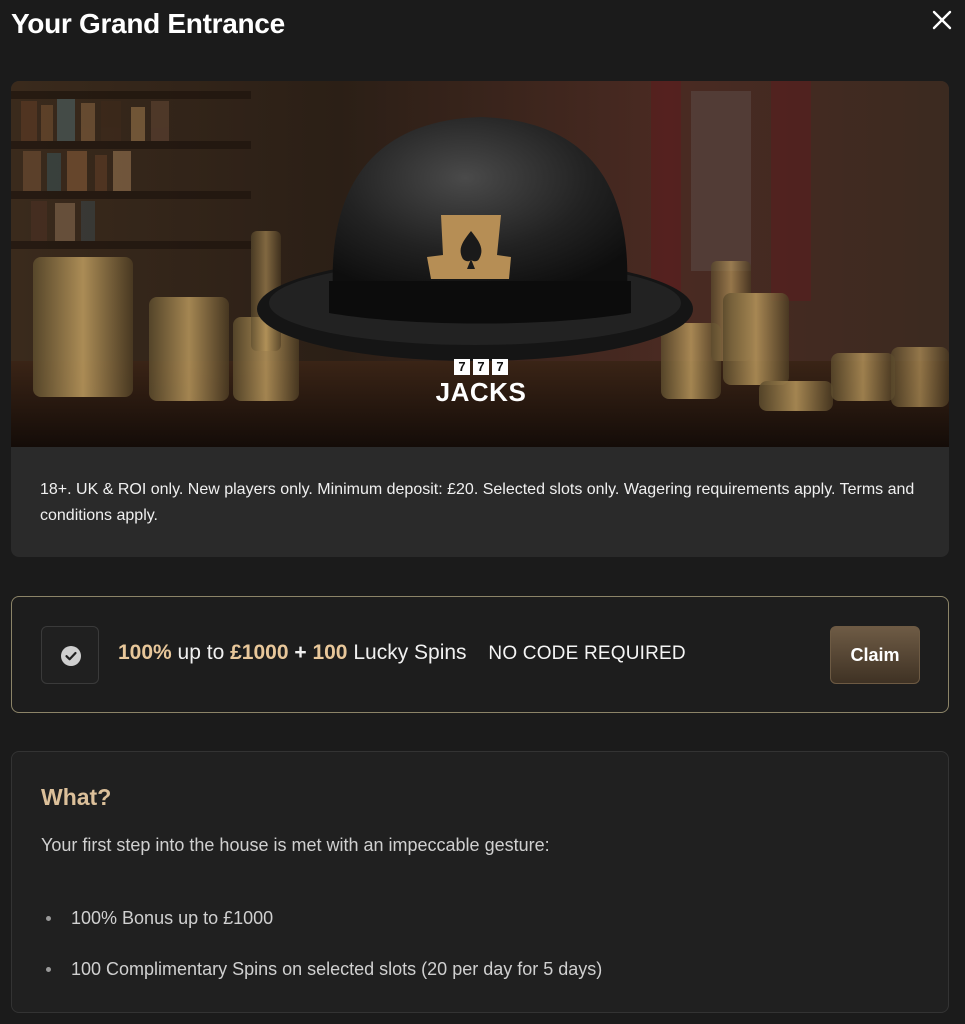  Describe the element at coordinates (148, 23) in the screenshot. I see `modal-title: Your Grand Entrance` at that location.